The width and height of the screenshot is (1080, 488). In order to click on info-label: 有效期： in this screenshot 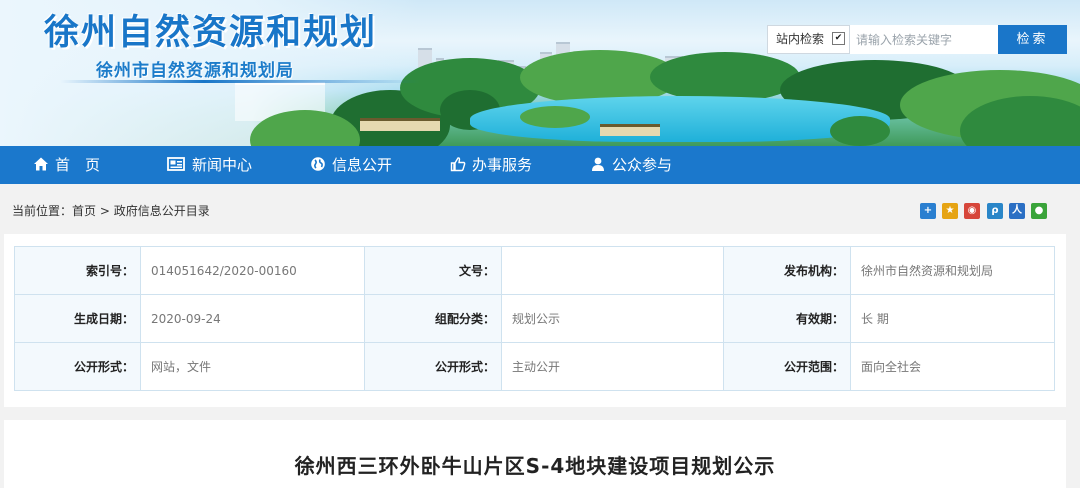, I will do `click(787, 318)`.